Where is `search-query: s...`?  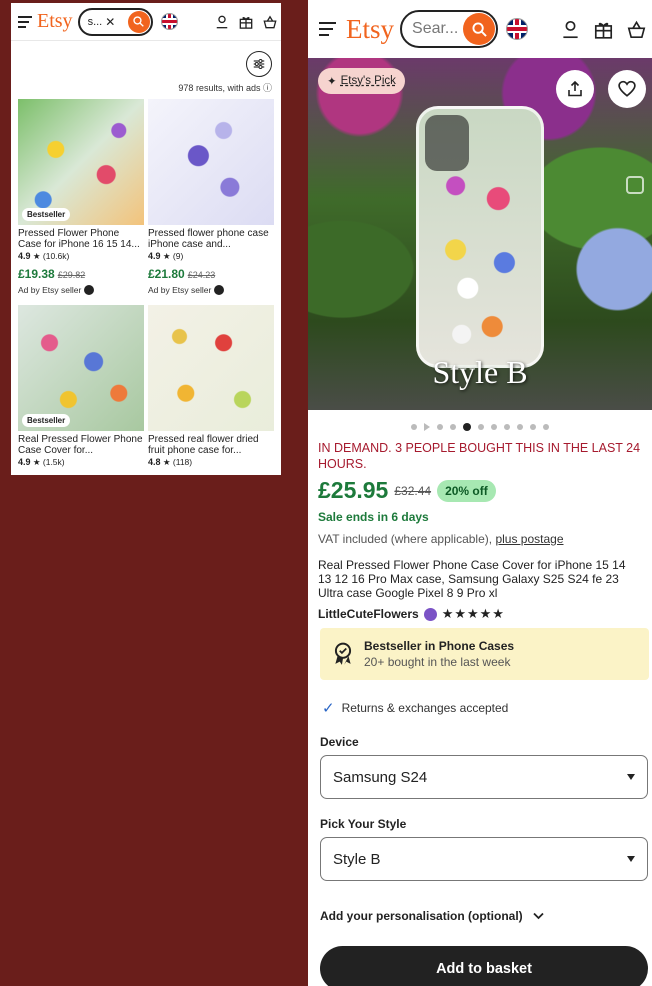 search-query: s... is located at coordinates (95, 21).